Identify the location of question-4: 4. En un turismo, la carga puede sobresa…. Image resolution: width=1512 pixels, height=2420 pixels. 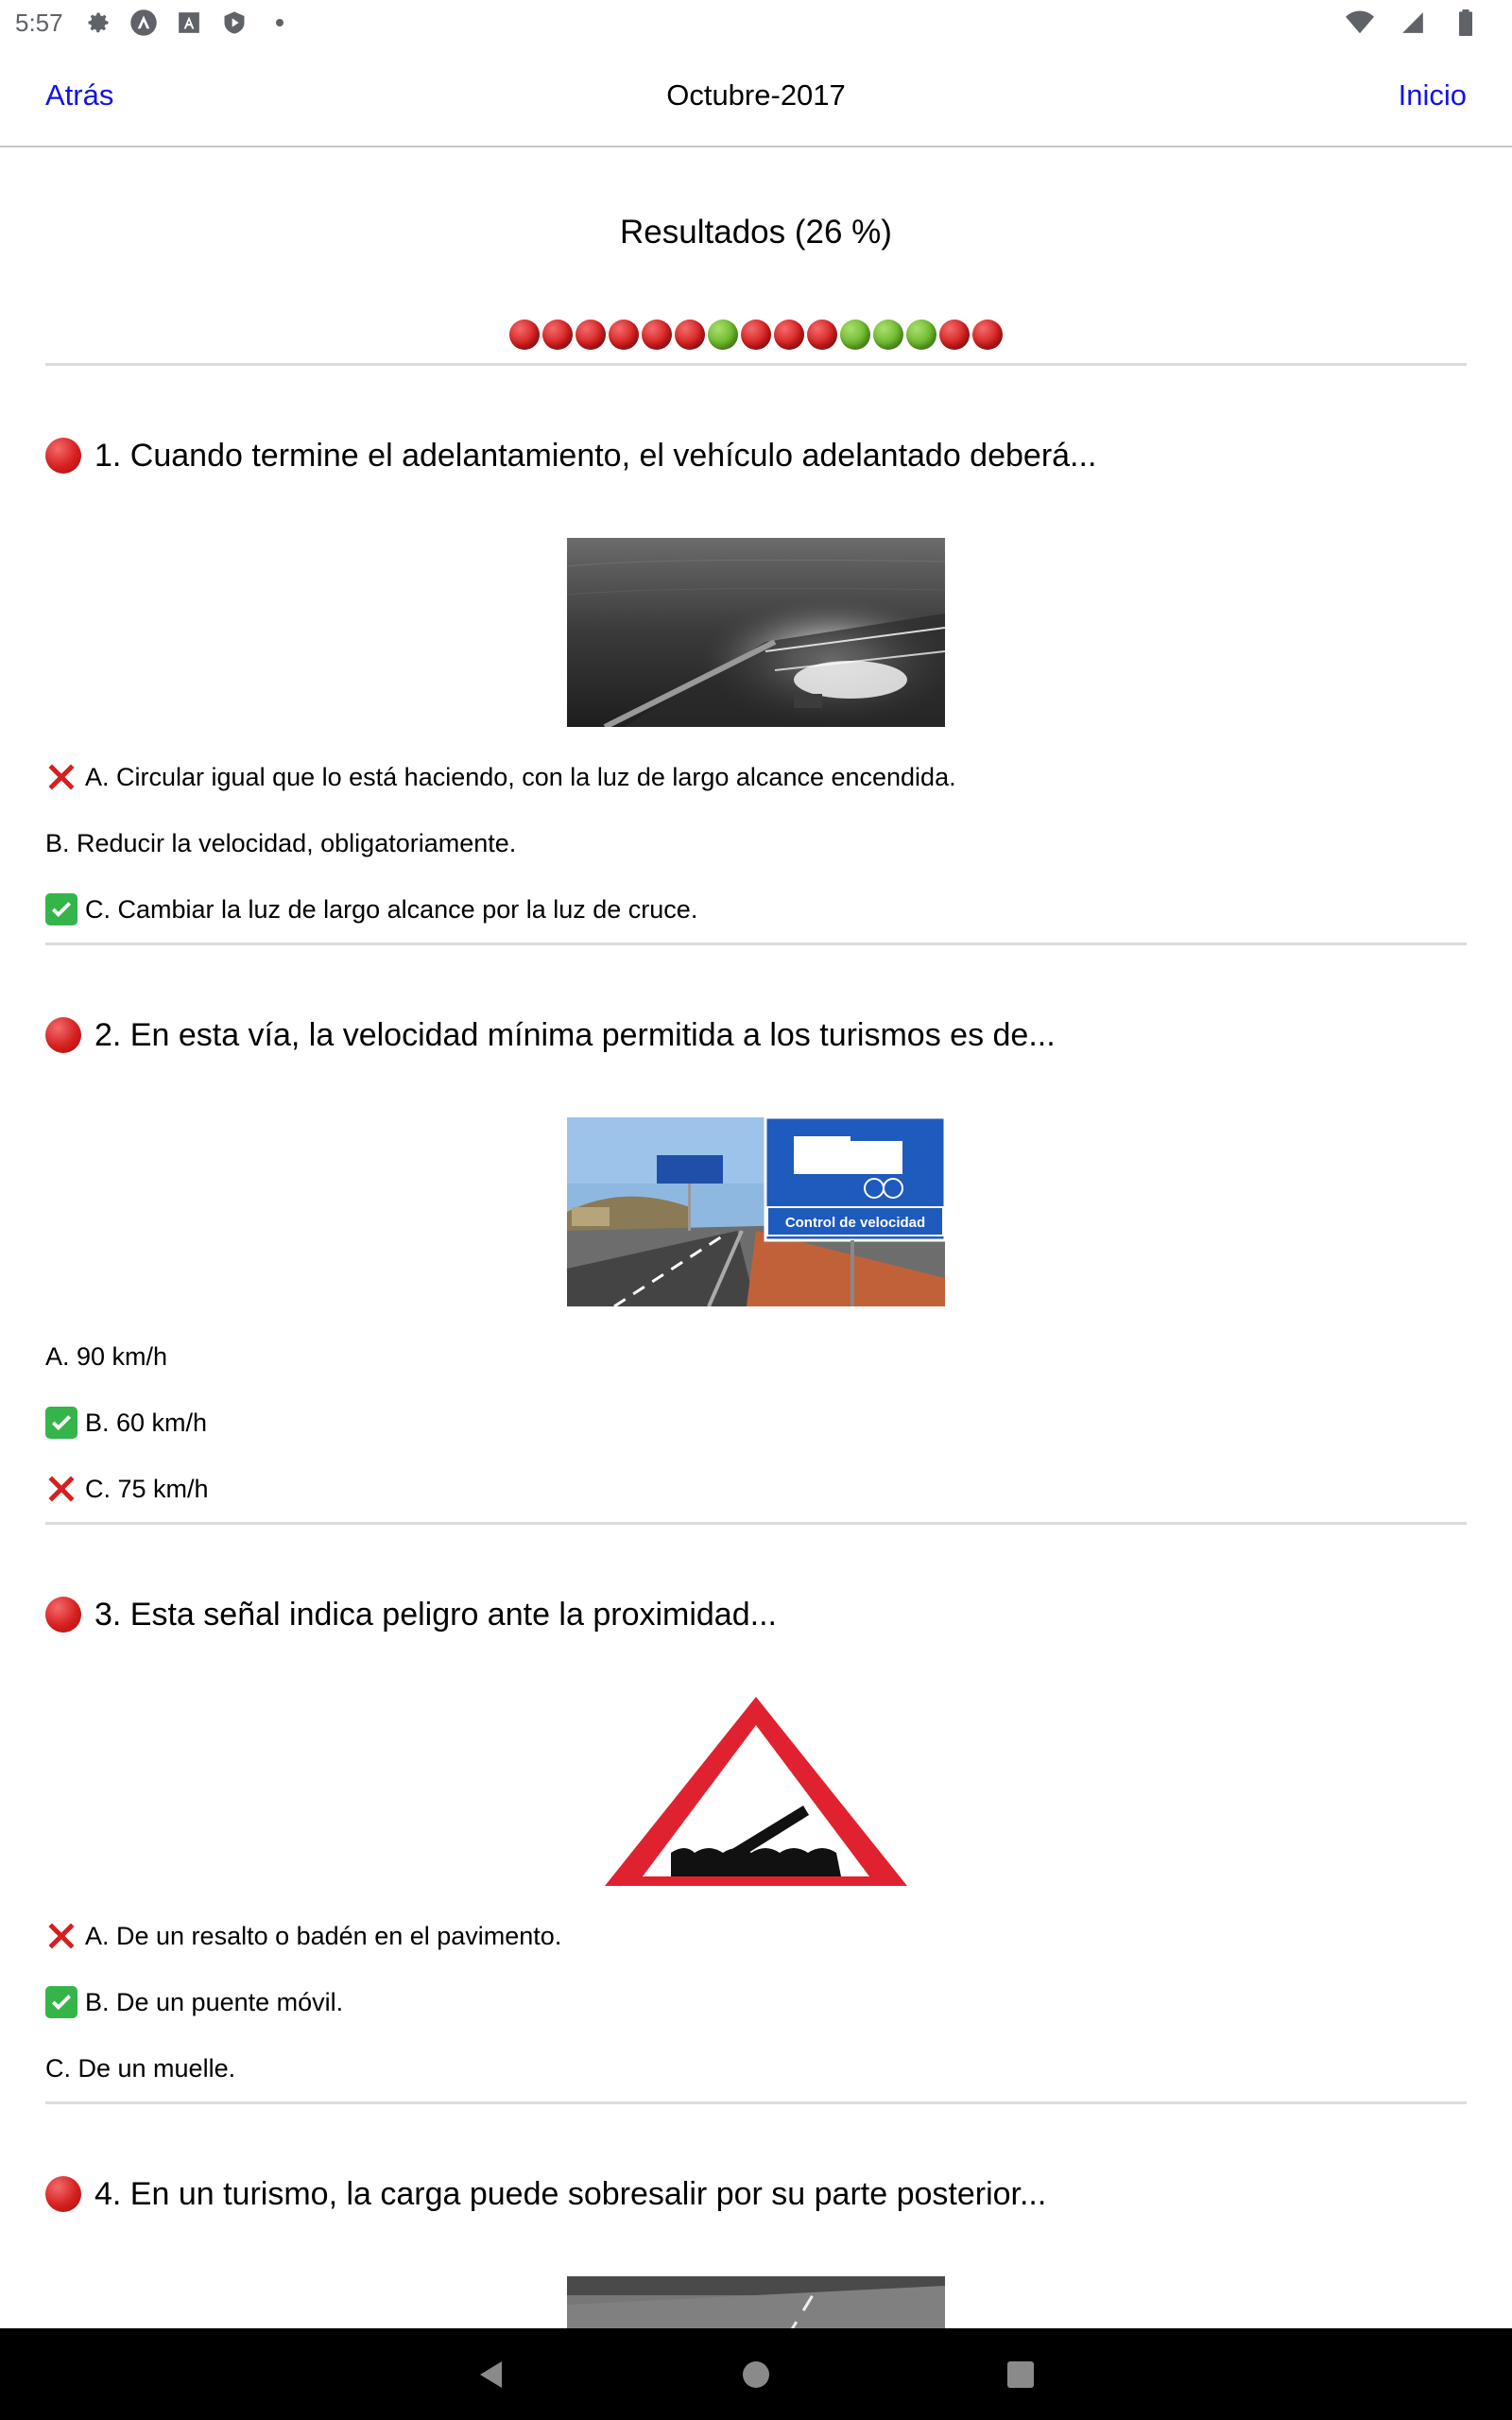
(756, 2216).